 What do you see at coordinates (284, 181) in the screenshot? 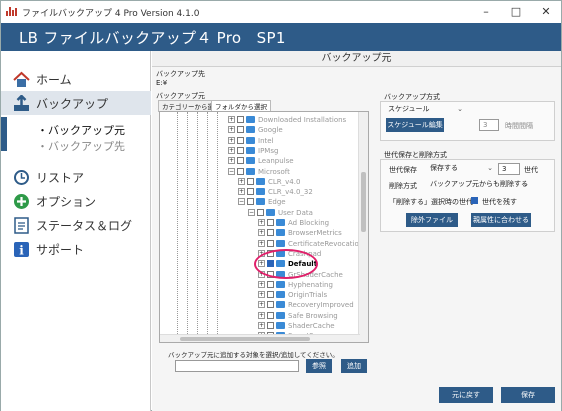
I see `tree-node-label: CLR_v4.0` at bounding box center [284, 181].